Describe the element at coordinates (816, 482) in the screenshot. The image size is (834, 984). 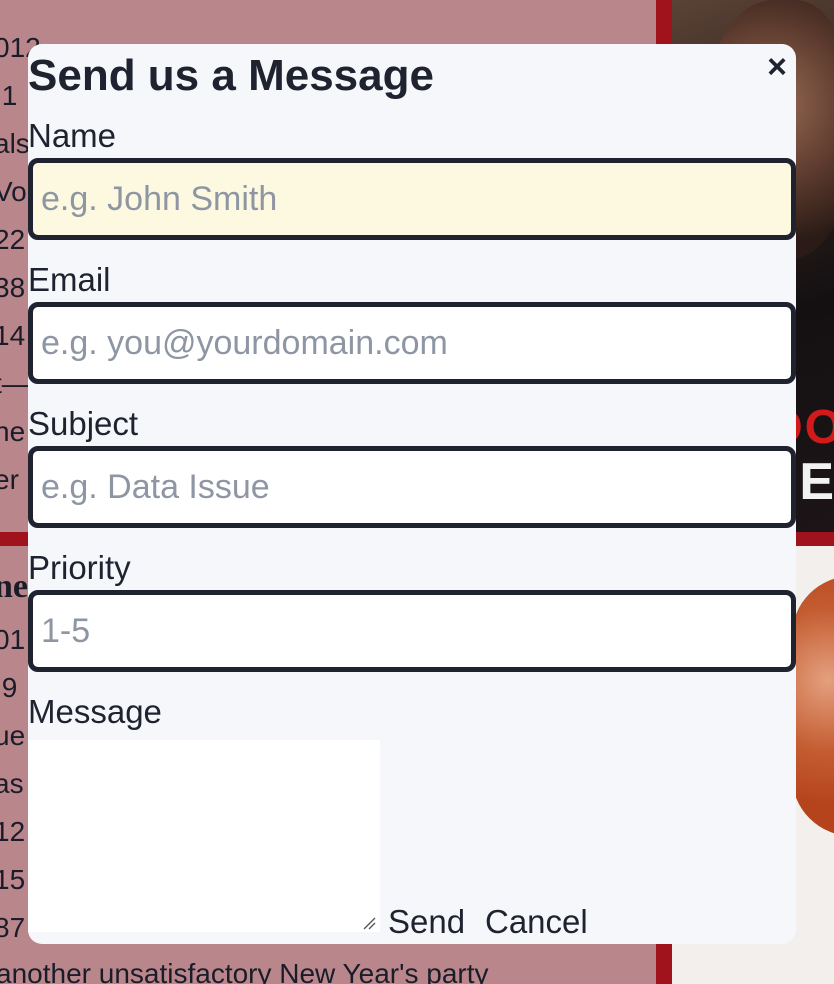
I see `poster-title-text: E` at that location.